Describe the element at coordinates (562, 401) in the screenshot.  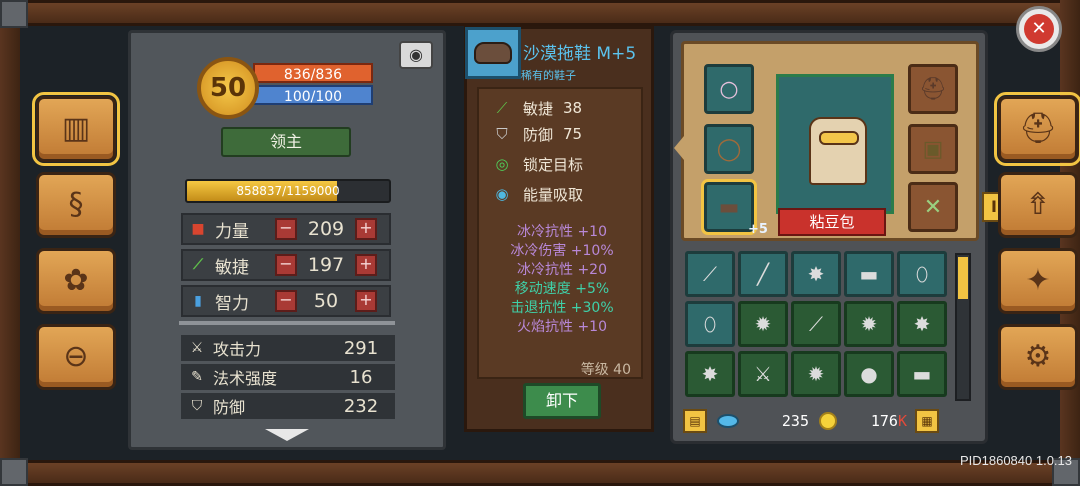
I see `unequip-button: 卸下` at that location.